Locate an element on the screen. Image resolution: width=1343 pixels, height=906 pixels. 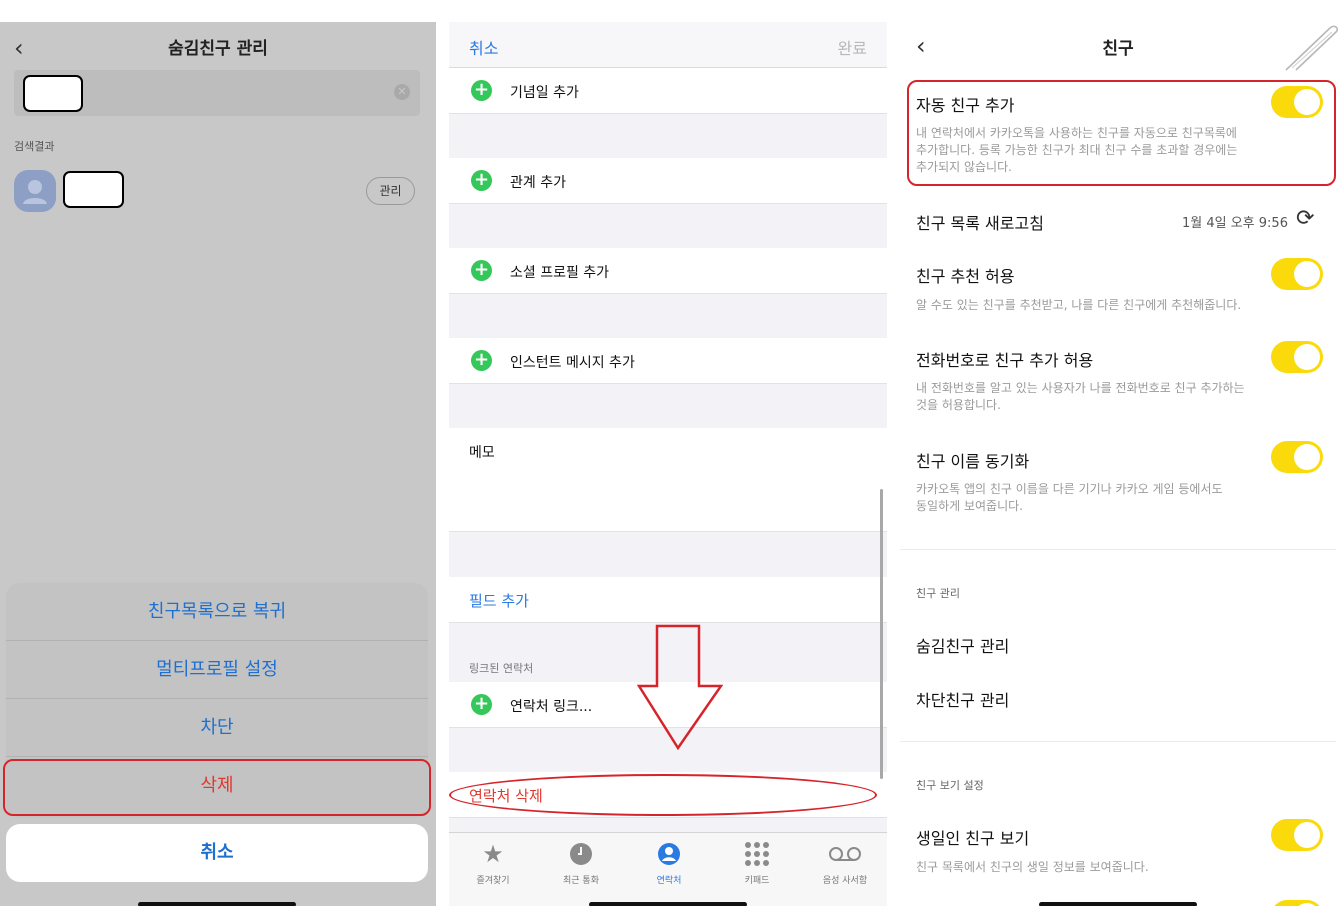
phone-add-title: 전화번호로 친구 추가 허용 is located at coordinates (1005, 360).